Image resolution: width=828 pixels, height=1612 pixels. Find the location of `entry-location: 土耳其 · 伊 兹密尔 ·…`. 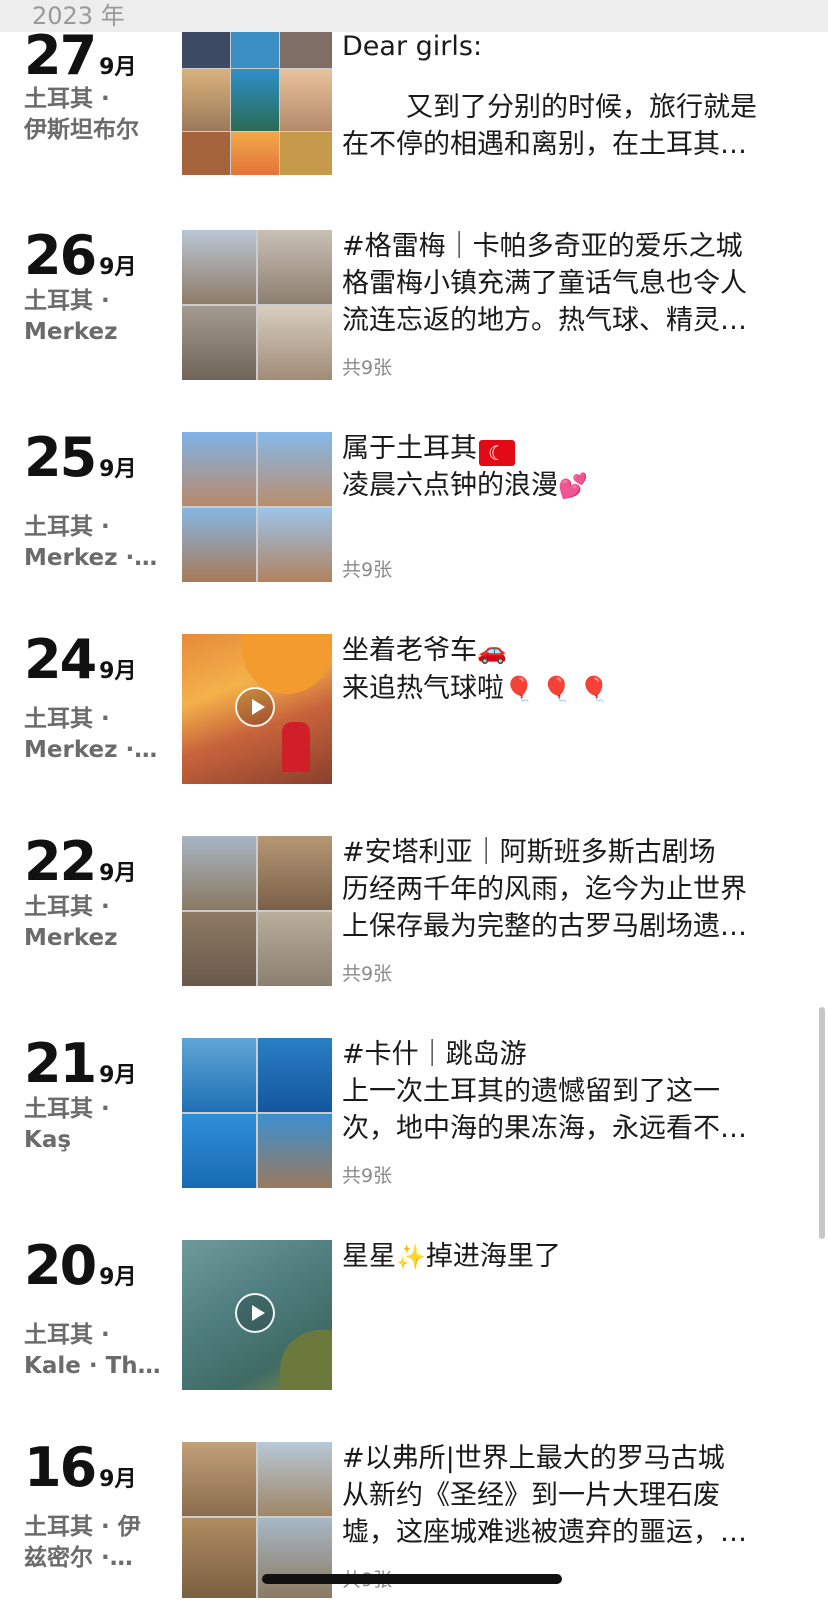

entry-location: 土耳其 · 伊 兹密尔 ·… is located at coordinates (94, 1543).